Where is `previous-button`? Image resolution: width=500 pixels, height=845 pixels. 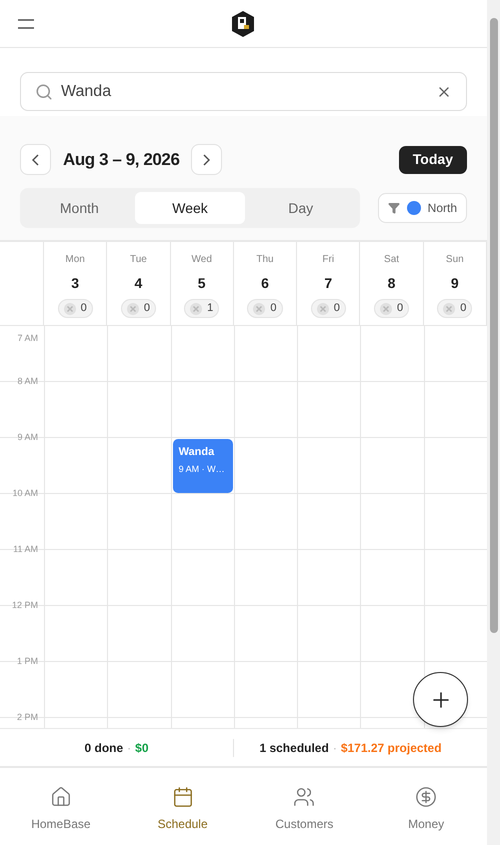
previous-button is located at coordinates (35, 159).